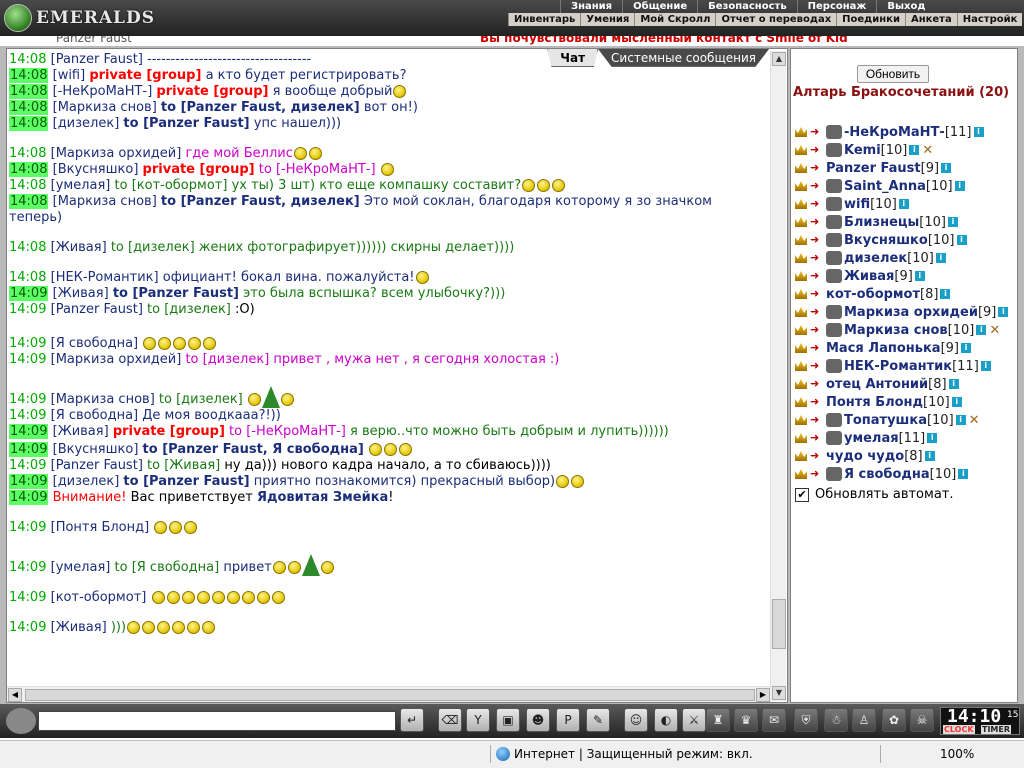 The height and width of the screenshot is (768, 1024). Describe the element at coordinates (996, 729) in the screenshot. I see `timer-button: TIMER` at that location.